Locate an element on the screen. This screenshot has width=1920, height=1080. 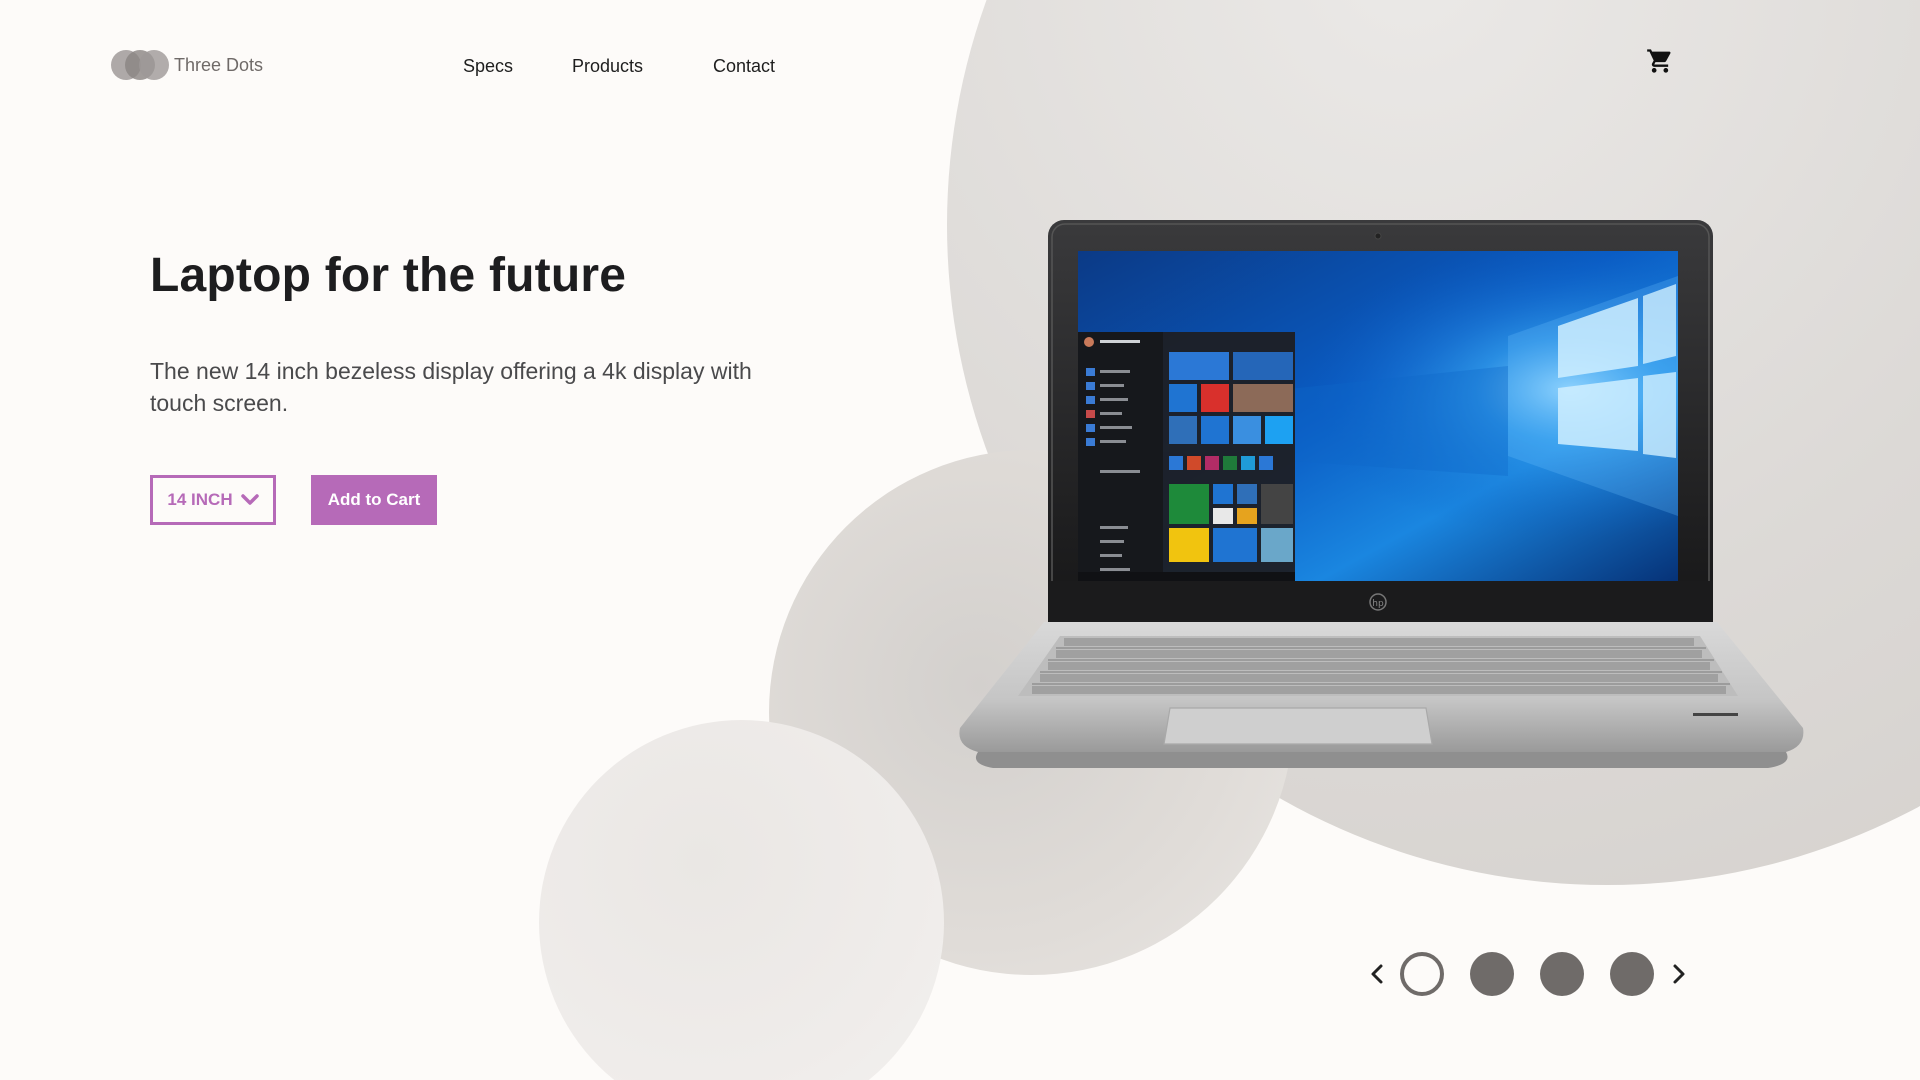
cart-icon is located at coordinates (1659, 61).